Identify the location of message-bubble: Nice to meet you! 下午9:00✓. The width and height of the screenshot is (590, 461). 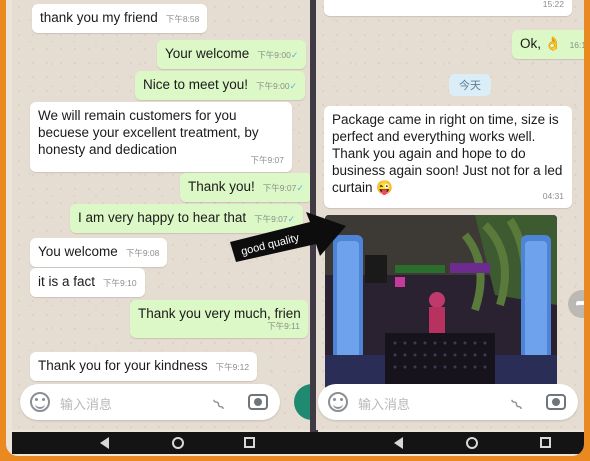
(220, 85).